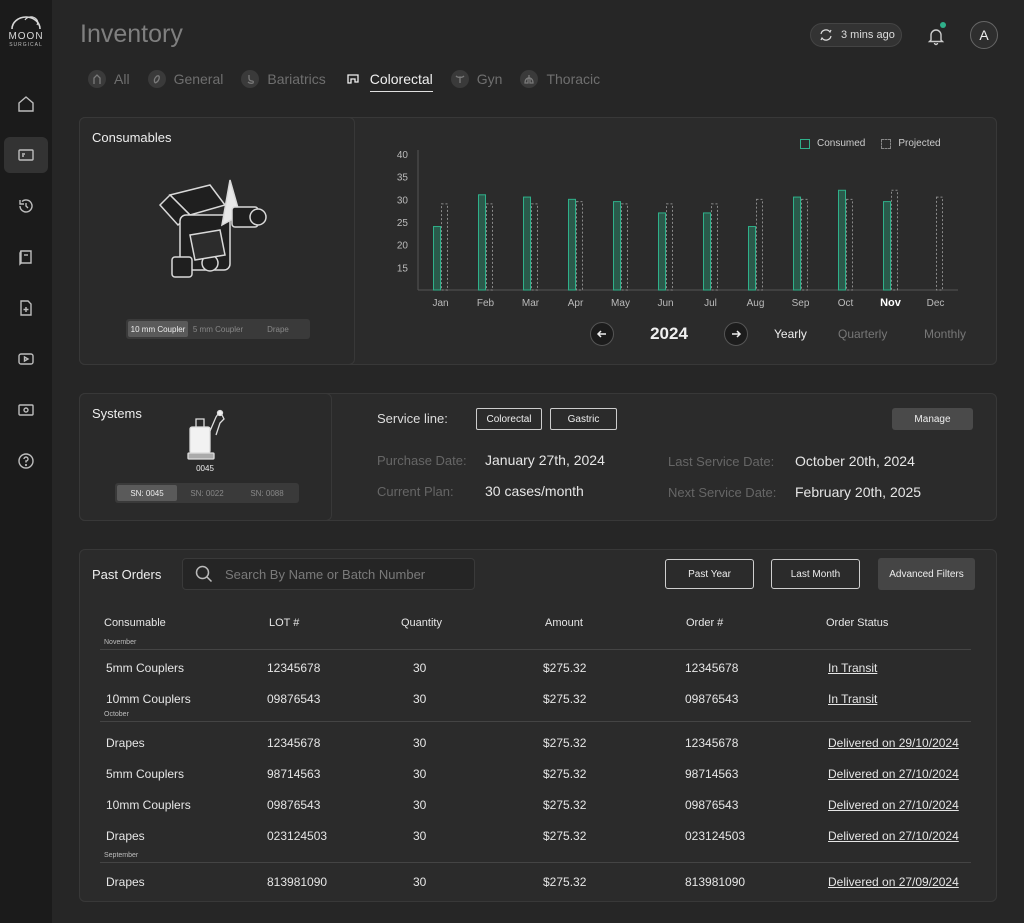  Describe the element at coordinates (26, 206) in the screenshot. I see `nav-history` at that location.